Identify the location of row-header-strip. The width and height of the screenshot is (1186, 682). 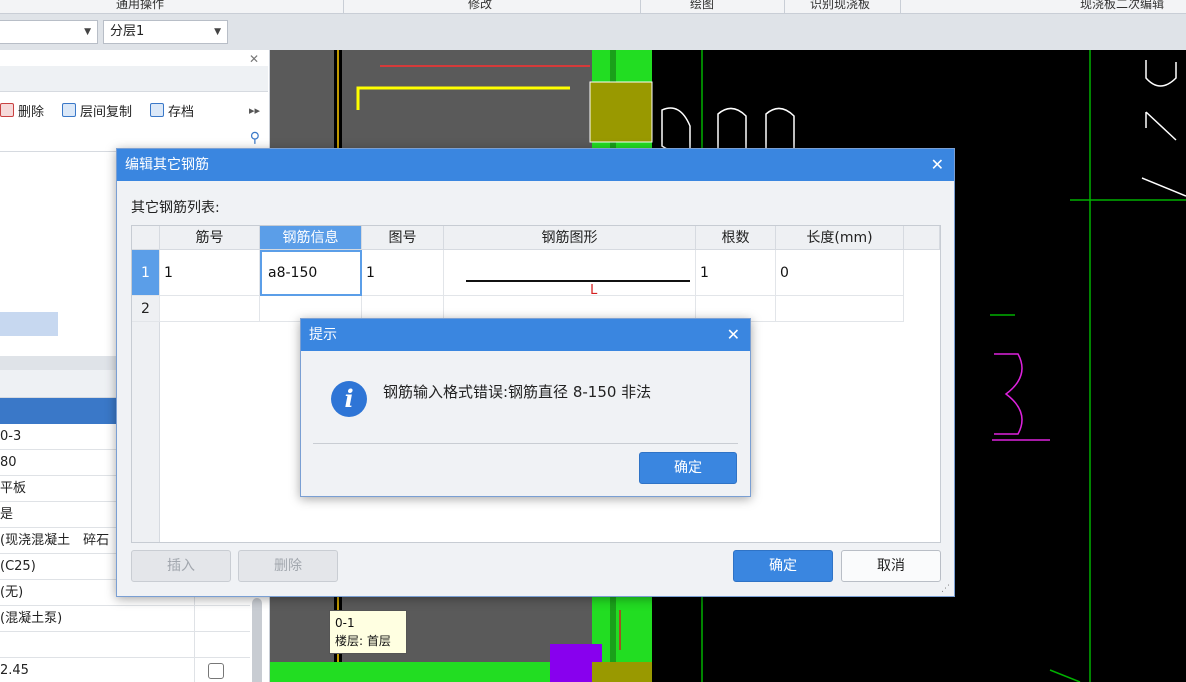
(146, 432).